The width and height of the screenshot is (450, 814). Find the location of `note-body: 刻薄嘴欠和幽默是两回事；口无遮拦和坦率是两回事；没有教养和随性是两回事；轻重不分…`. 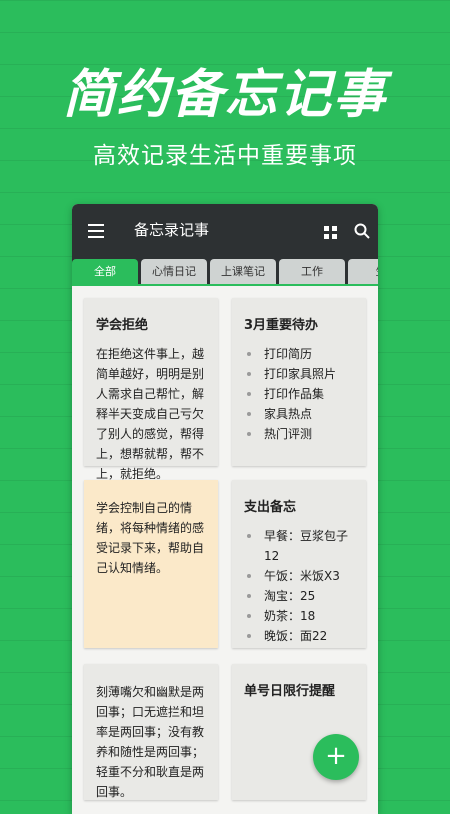

note-body: 刻薄嘴欠和幽默是两回事；口无遮拦和坦率是两回事；没有教养和随性是两回事；轻重不分… is located at coordinates (150, 742).